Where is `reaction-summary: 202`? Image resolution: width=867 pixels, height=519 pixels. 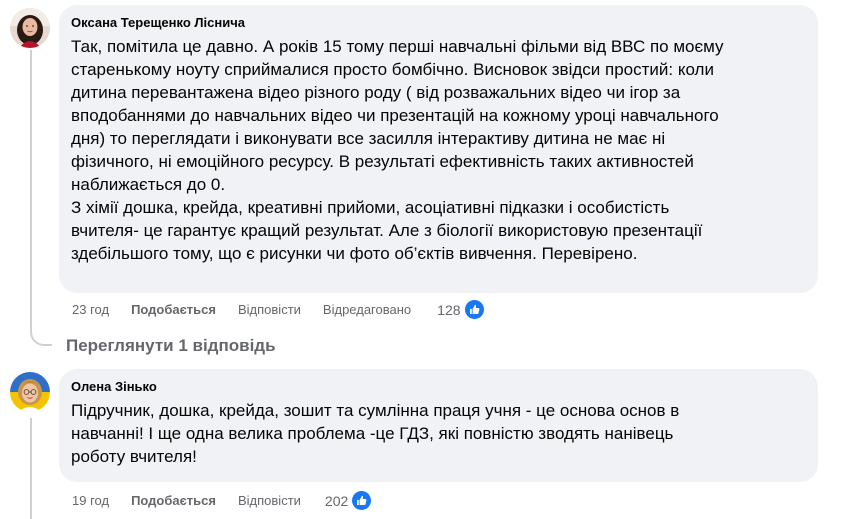 reaction-summary: 202 is located at coordinates (348, 500).